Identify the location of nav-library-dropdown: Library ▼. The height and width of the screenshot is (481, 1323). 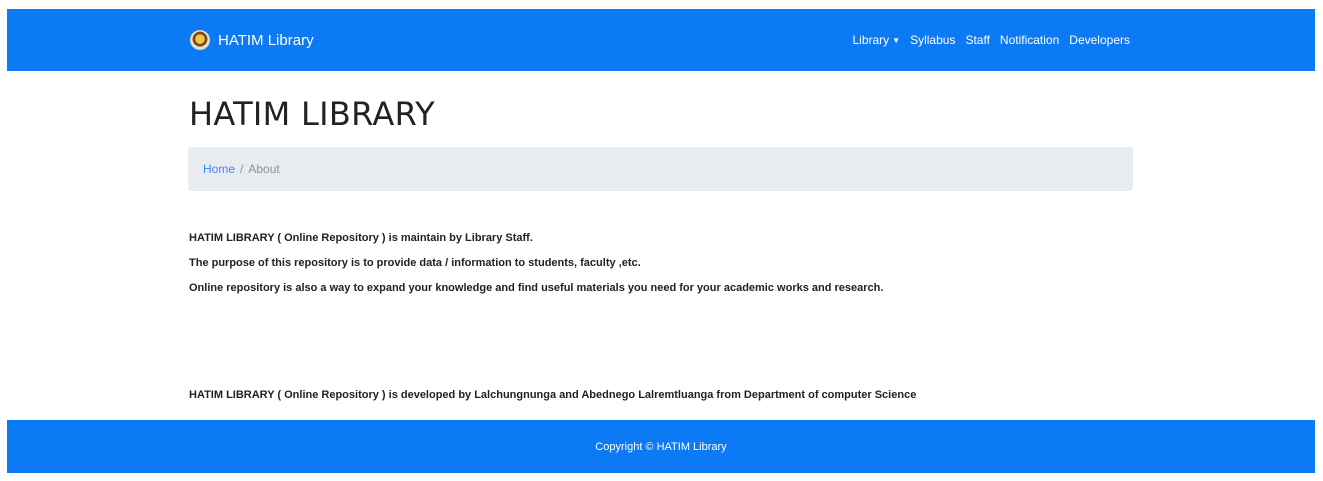
(876, 40).